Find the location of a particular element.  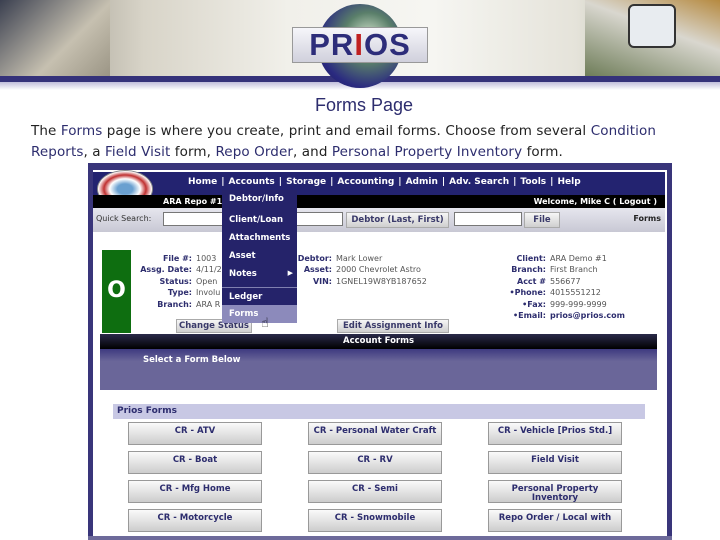

field-label: Acct # is located at coordinates (531, 281).